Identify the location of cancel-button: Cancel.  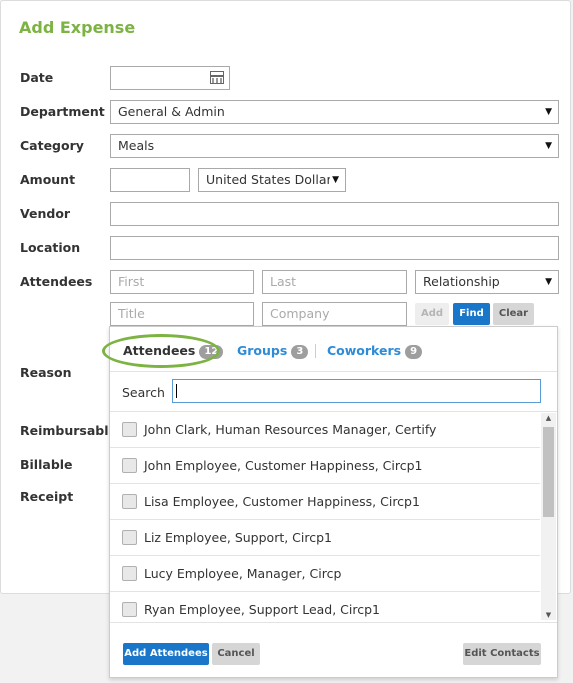
(236, 654).